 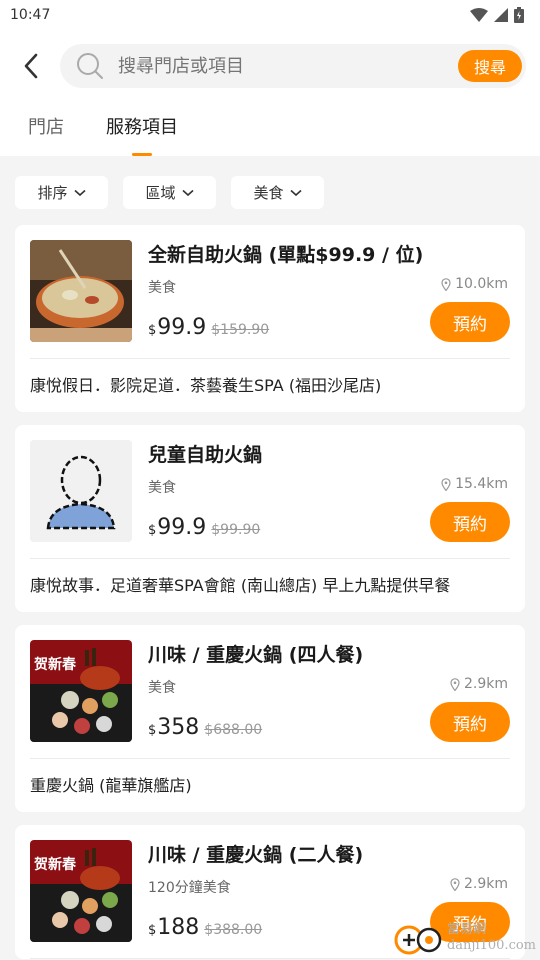 I want to click on status-icons, so click(x=497, y=15).